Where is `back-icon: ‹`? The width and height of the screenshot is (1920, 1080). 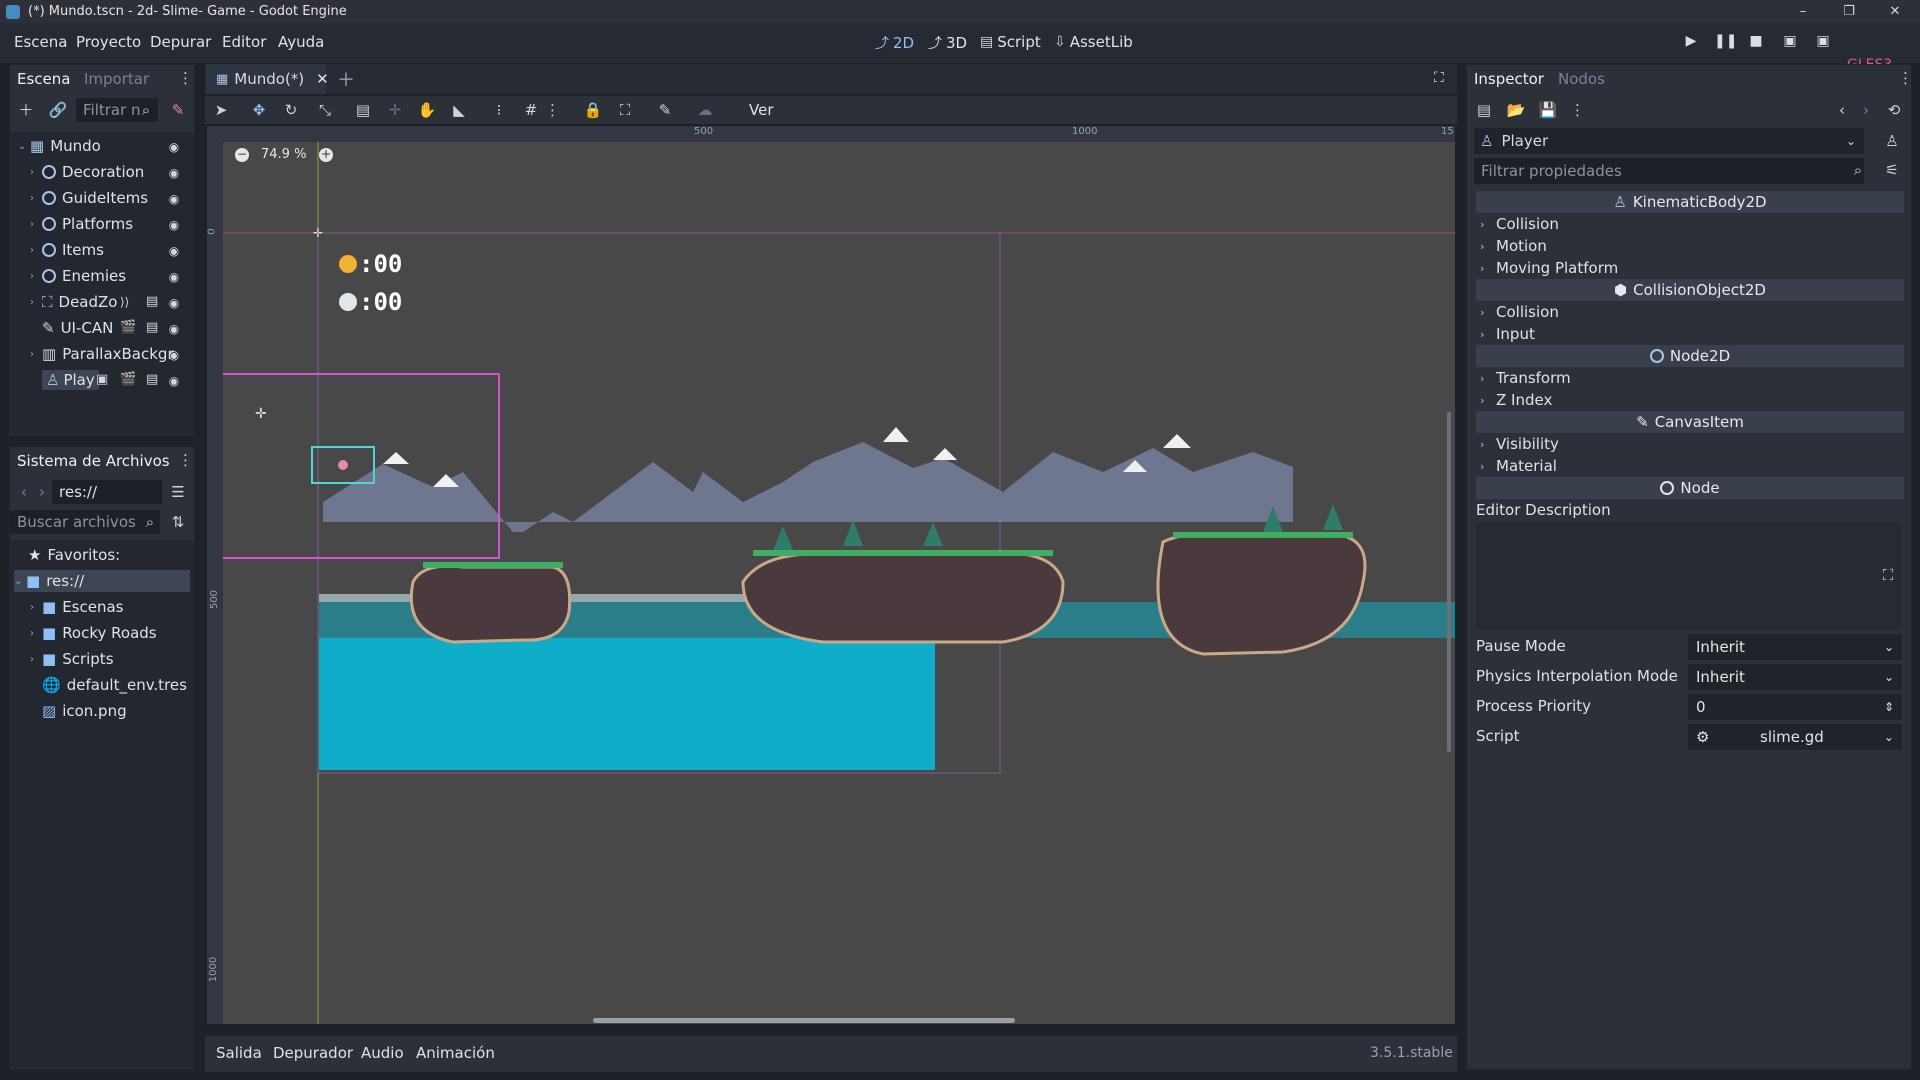
back-icon: ‹ is located at coordinates (24, 492).